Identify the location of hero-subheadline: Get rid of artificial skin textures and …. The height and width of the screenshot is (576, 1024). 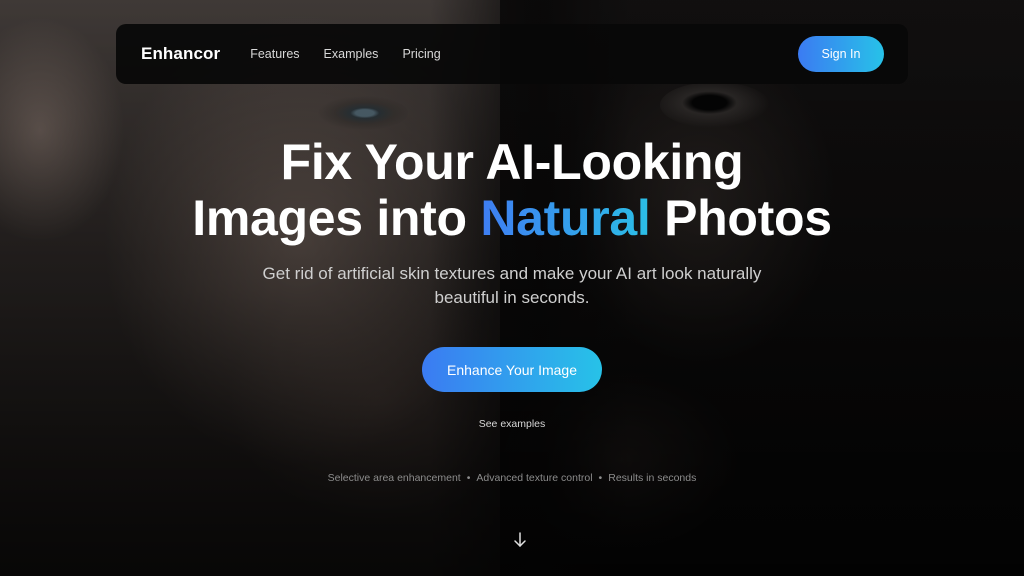
(512, 285).